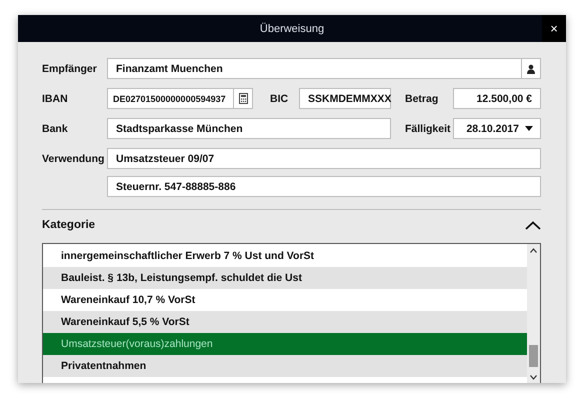 The image size is (584, 400). What do you see at coordinates (74, 158) in the screenshot?
I see `field-label: Verwendung` at bounding box center [74, 158].